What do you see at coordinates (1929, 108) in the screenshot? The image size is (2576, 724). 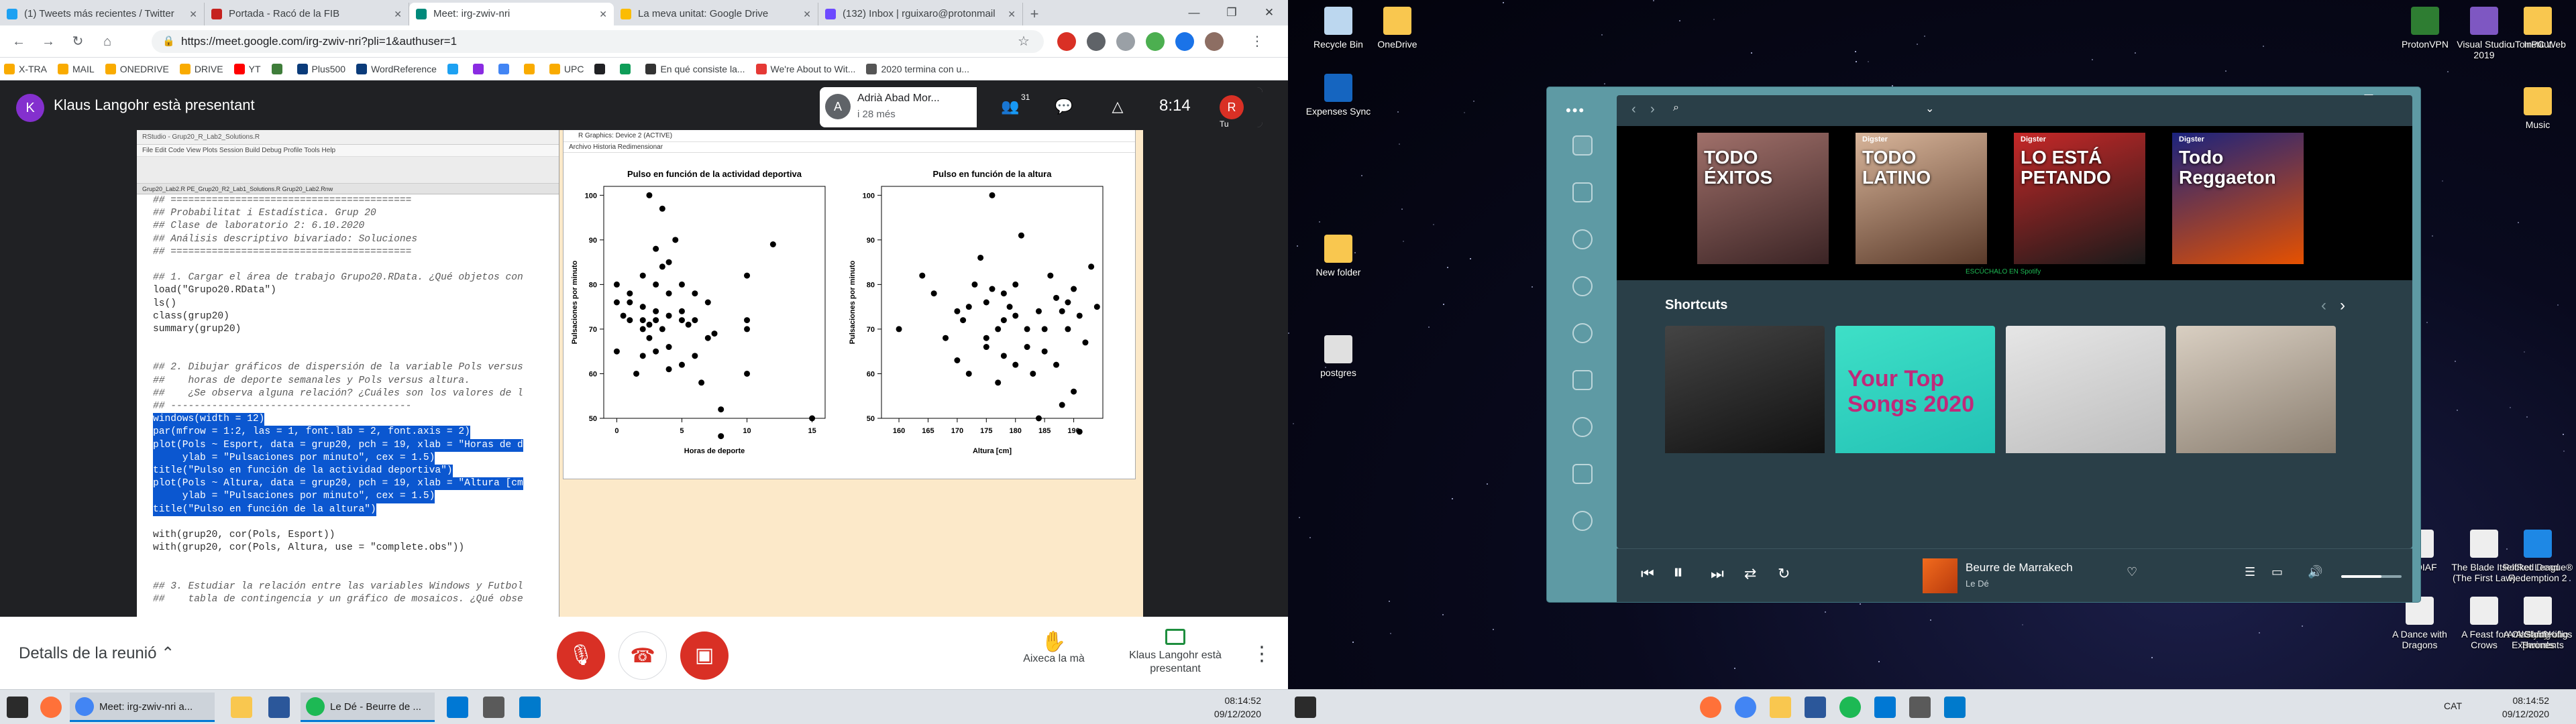 I see `chevron-down-icon: ⌄` at bounding box center [1929, 108].